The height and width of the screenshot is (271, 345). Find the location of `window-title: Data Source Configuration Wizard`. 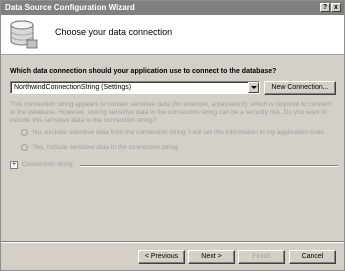

window-title: Data Source Configuration Wizard is located at coordinates (70, 7).